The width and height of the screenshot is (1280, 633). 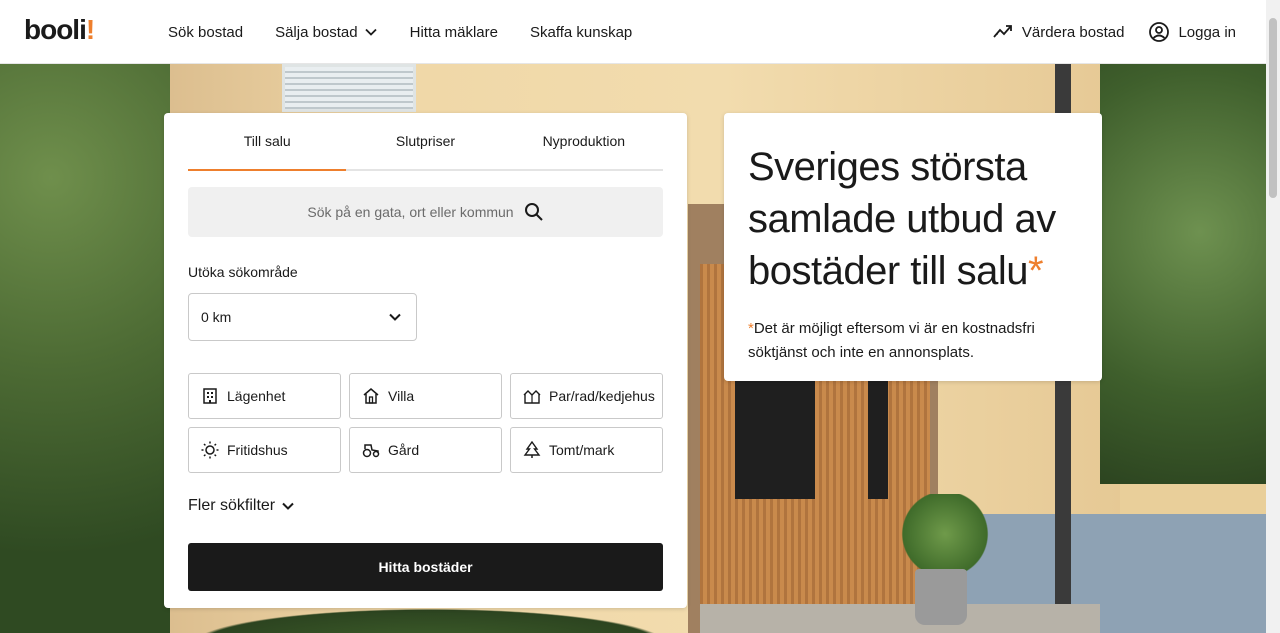 I want to click on tree-icon, so click(x=532, y=449).